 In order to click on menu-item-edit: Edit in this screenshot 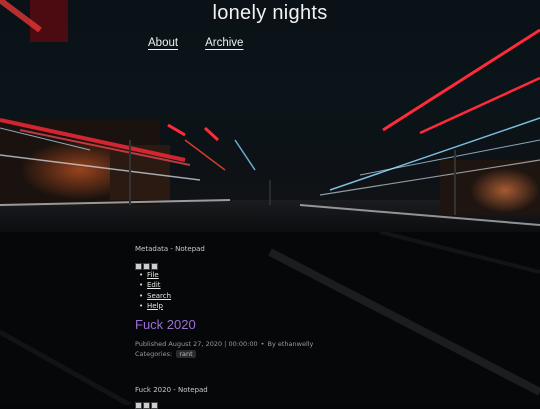, I will do `click(155, 285)`.